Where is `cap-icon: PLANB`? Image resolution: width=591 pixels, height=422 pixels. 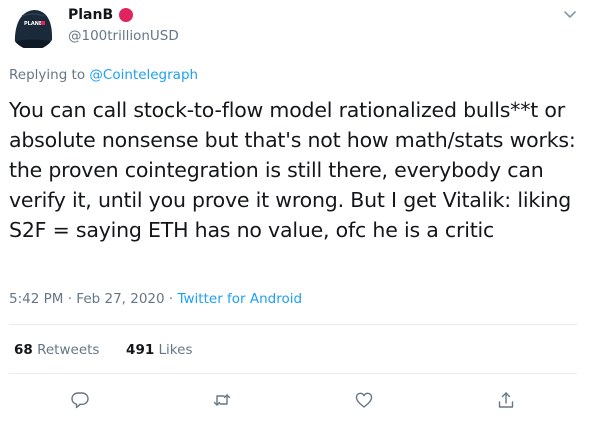 cap-icon: PLANB is located at coordinates (33, 27).